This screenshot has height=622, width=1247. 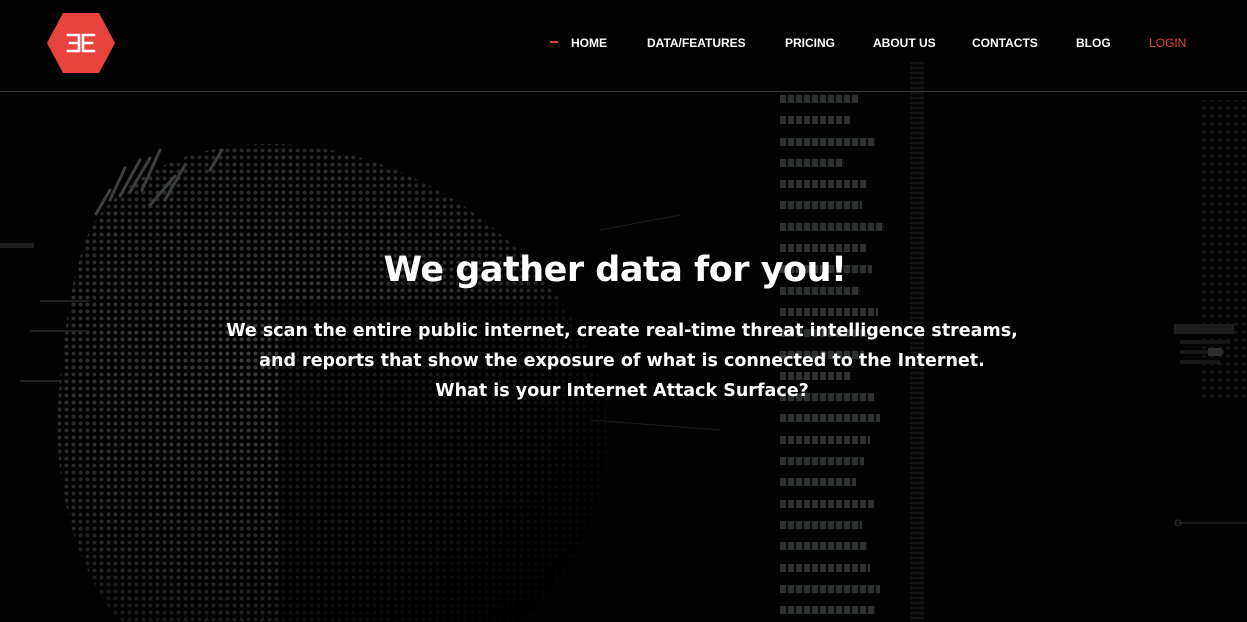 I want to click on nav-home-link: HOME, so click(x=589, y=43).